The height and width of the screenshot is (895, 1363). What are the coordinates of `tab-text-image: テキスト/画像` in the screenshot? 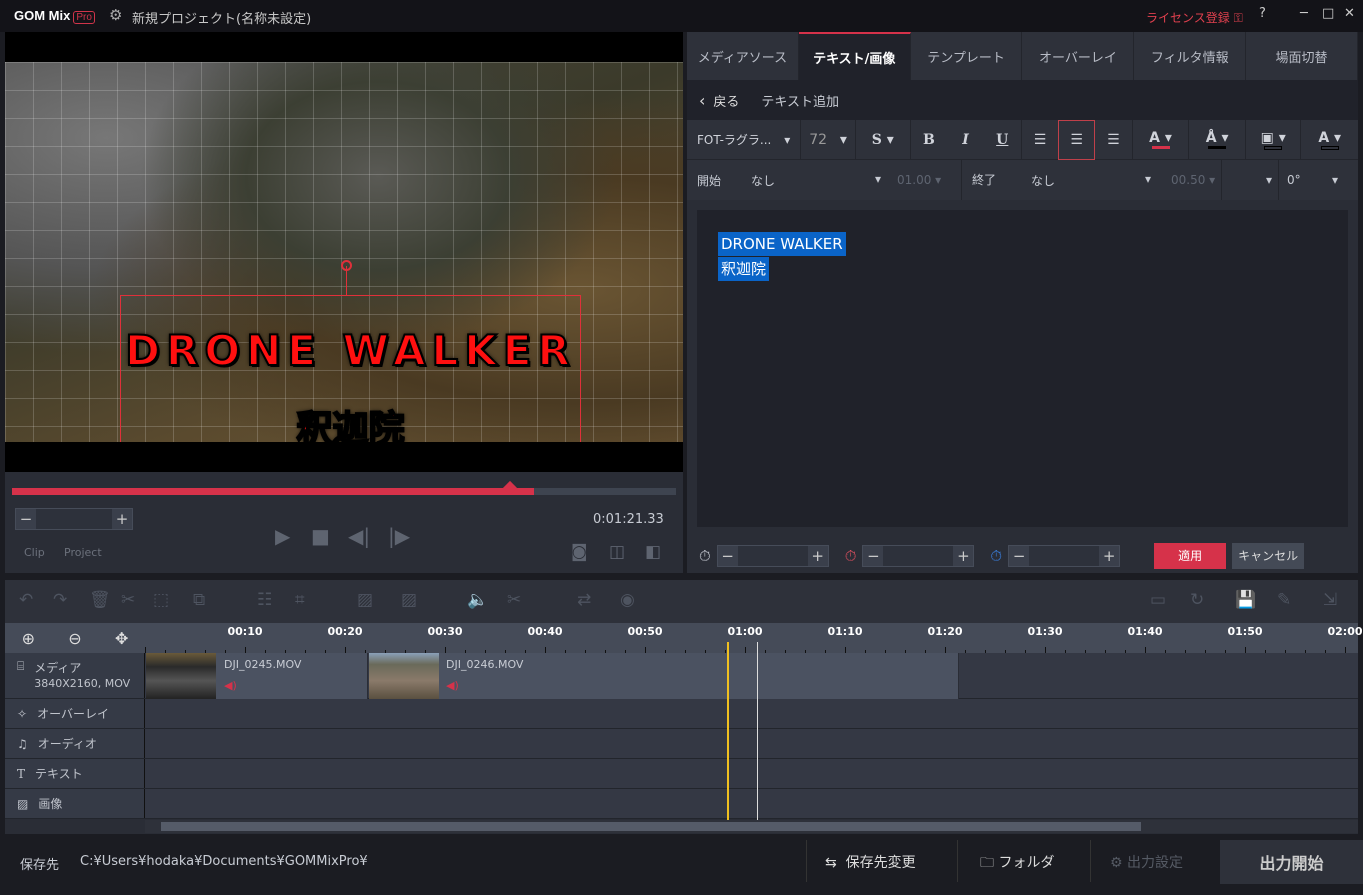 It's located at (854, 56).